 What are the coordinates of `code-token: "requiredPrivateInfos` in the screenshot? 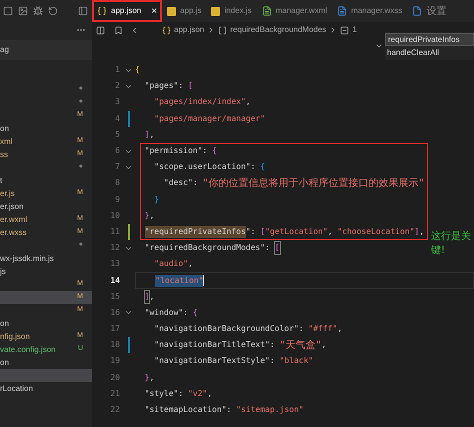 It's located at (195, 232).